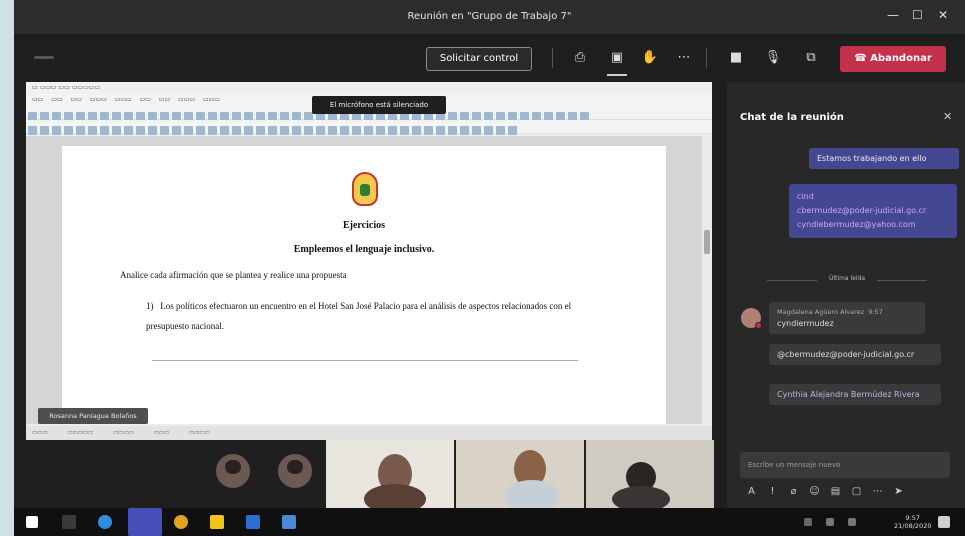 This screenshot has width=965, height=536. I want to click on leave-label: Abandonar, so click(901, 58).